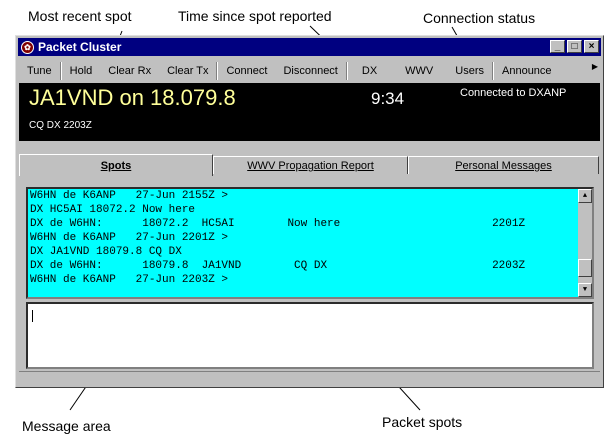  Describe the element at coordinates (39, 71) in the screenshot. I see `tune-button: Tune` at that location.